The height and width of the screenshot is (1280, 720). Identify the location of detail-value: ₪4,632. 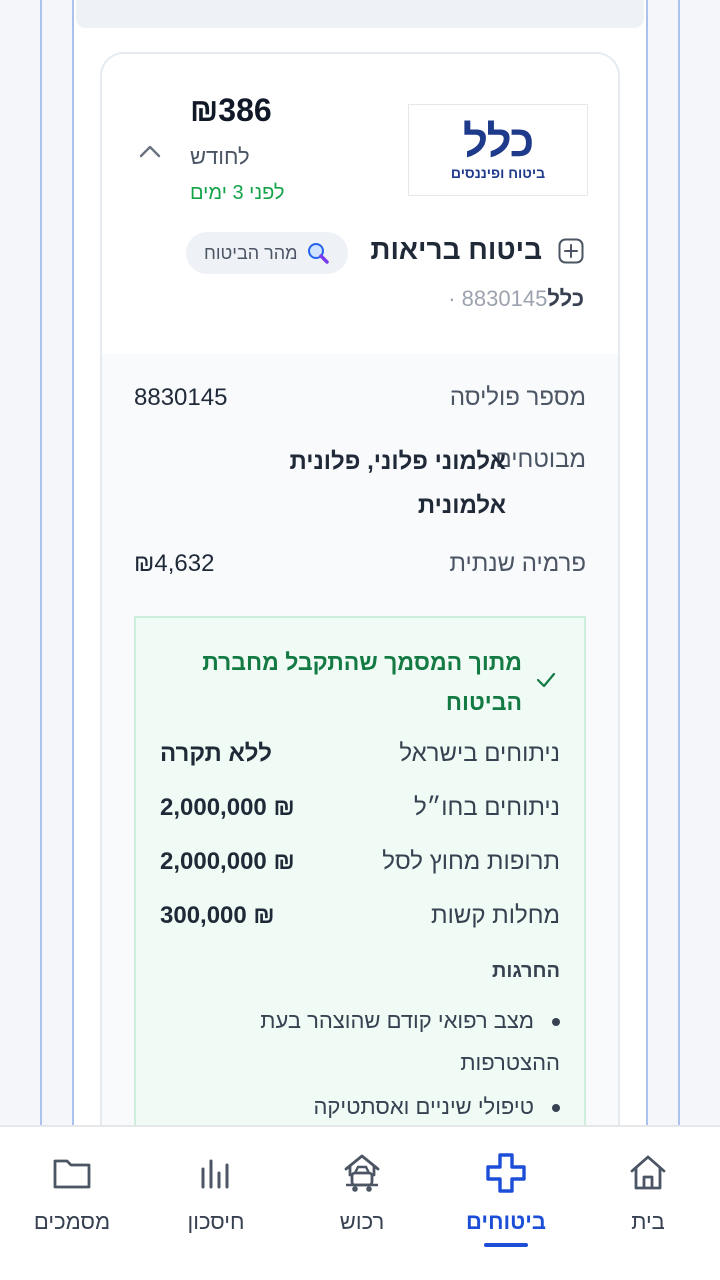
(174, 563).